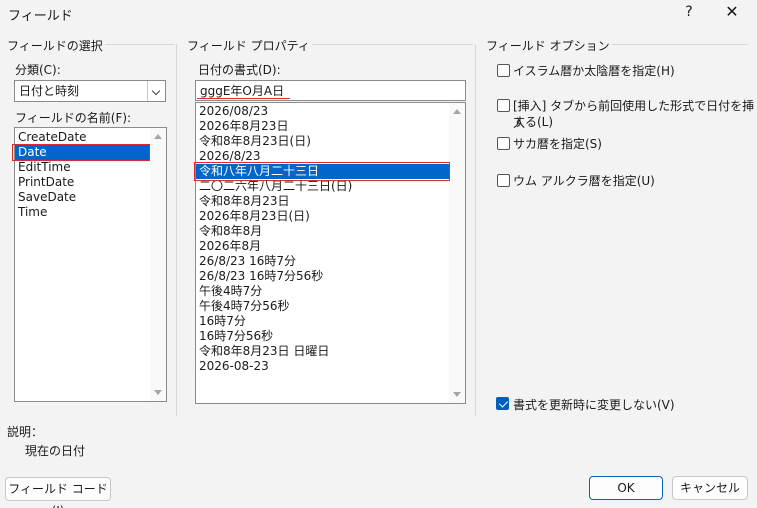 The width and height of the screenshot is (757, 508). I want to click on category-dropdown: 日付と時刻, so click(90, 91).